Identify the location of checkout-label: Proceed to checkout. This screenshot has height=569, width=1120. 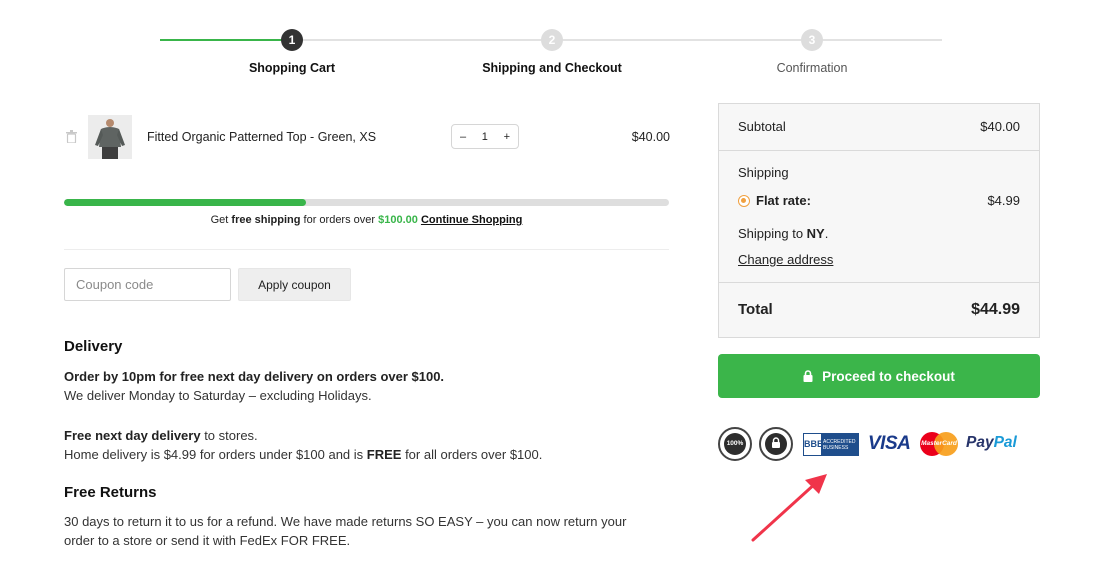
(888, 376).